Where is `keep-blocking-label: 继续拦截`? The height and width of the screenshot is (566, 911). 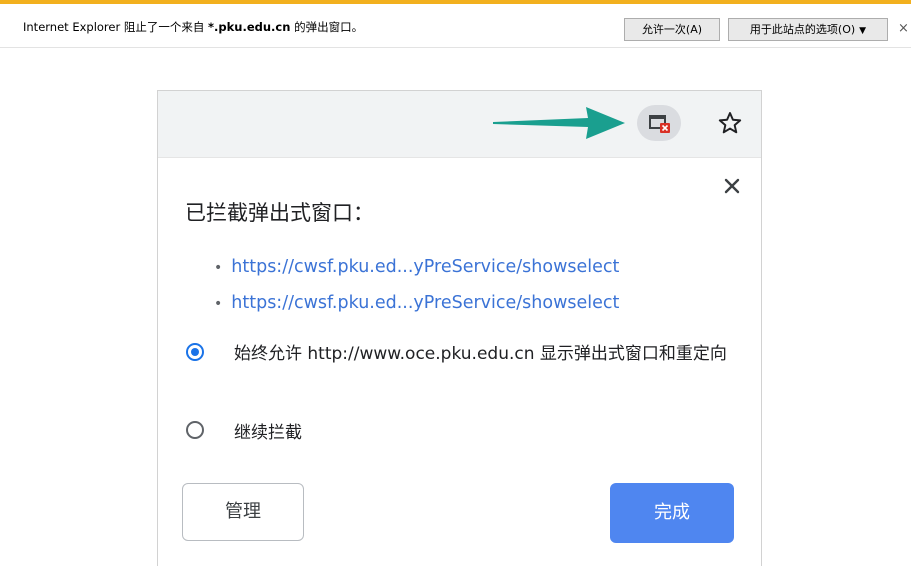 keep-blocking-label: 继续拦截 is located at coordinates (268, 433).